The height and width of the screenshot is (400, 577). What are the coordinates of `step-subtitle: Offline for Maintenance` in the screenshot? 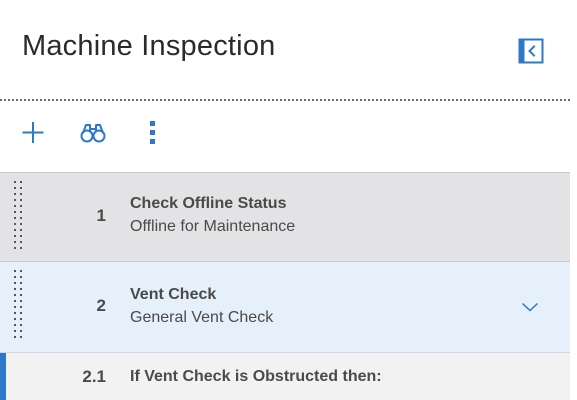 It's located at (213, 226).